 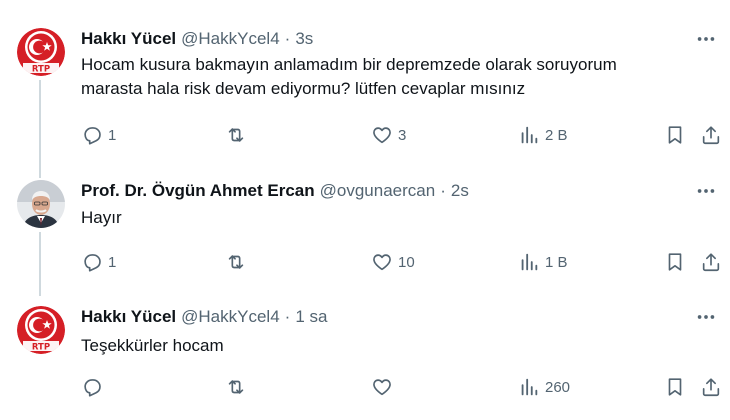 I want to click on like-button: 10, so click(x=393, y=262).